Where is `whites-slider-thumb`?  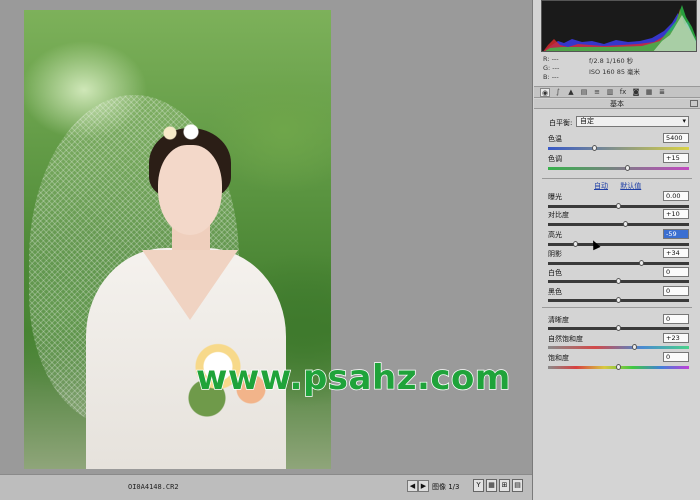 whites-slider-thumb is located at coordinates (618, 281).